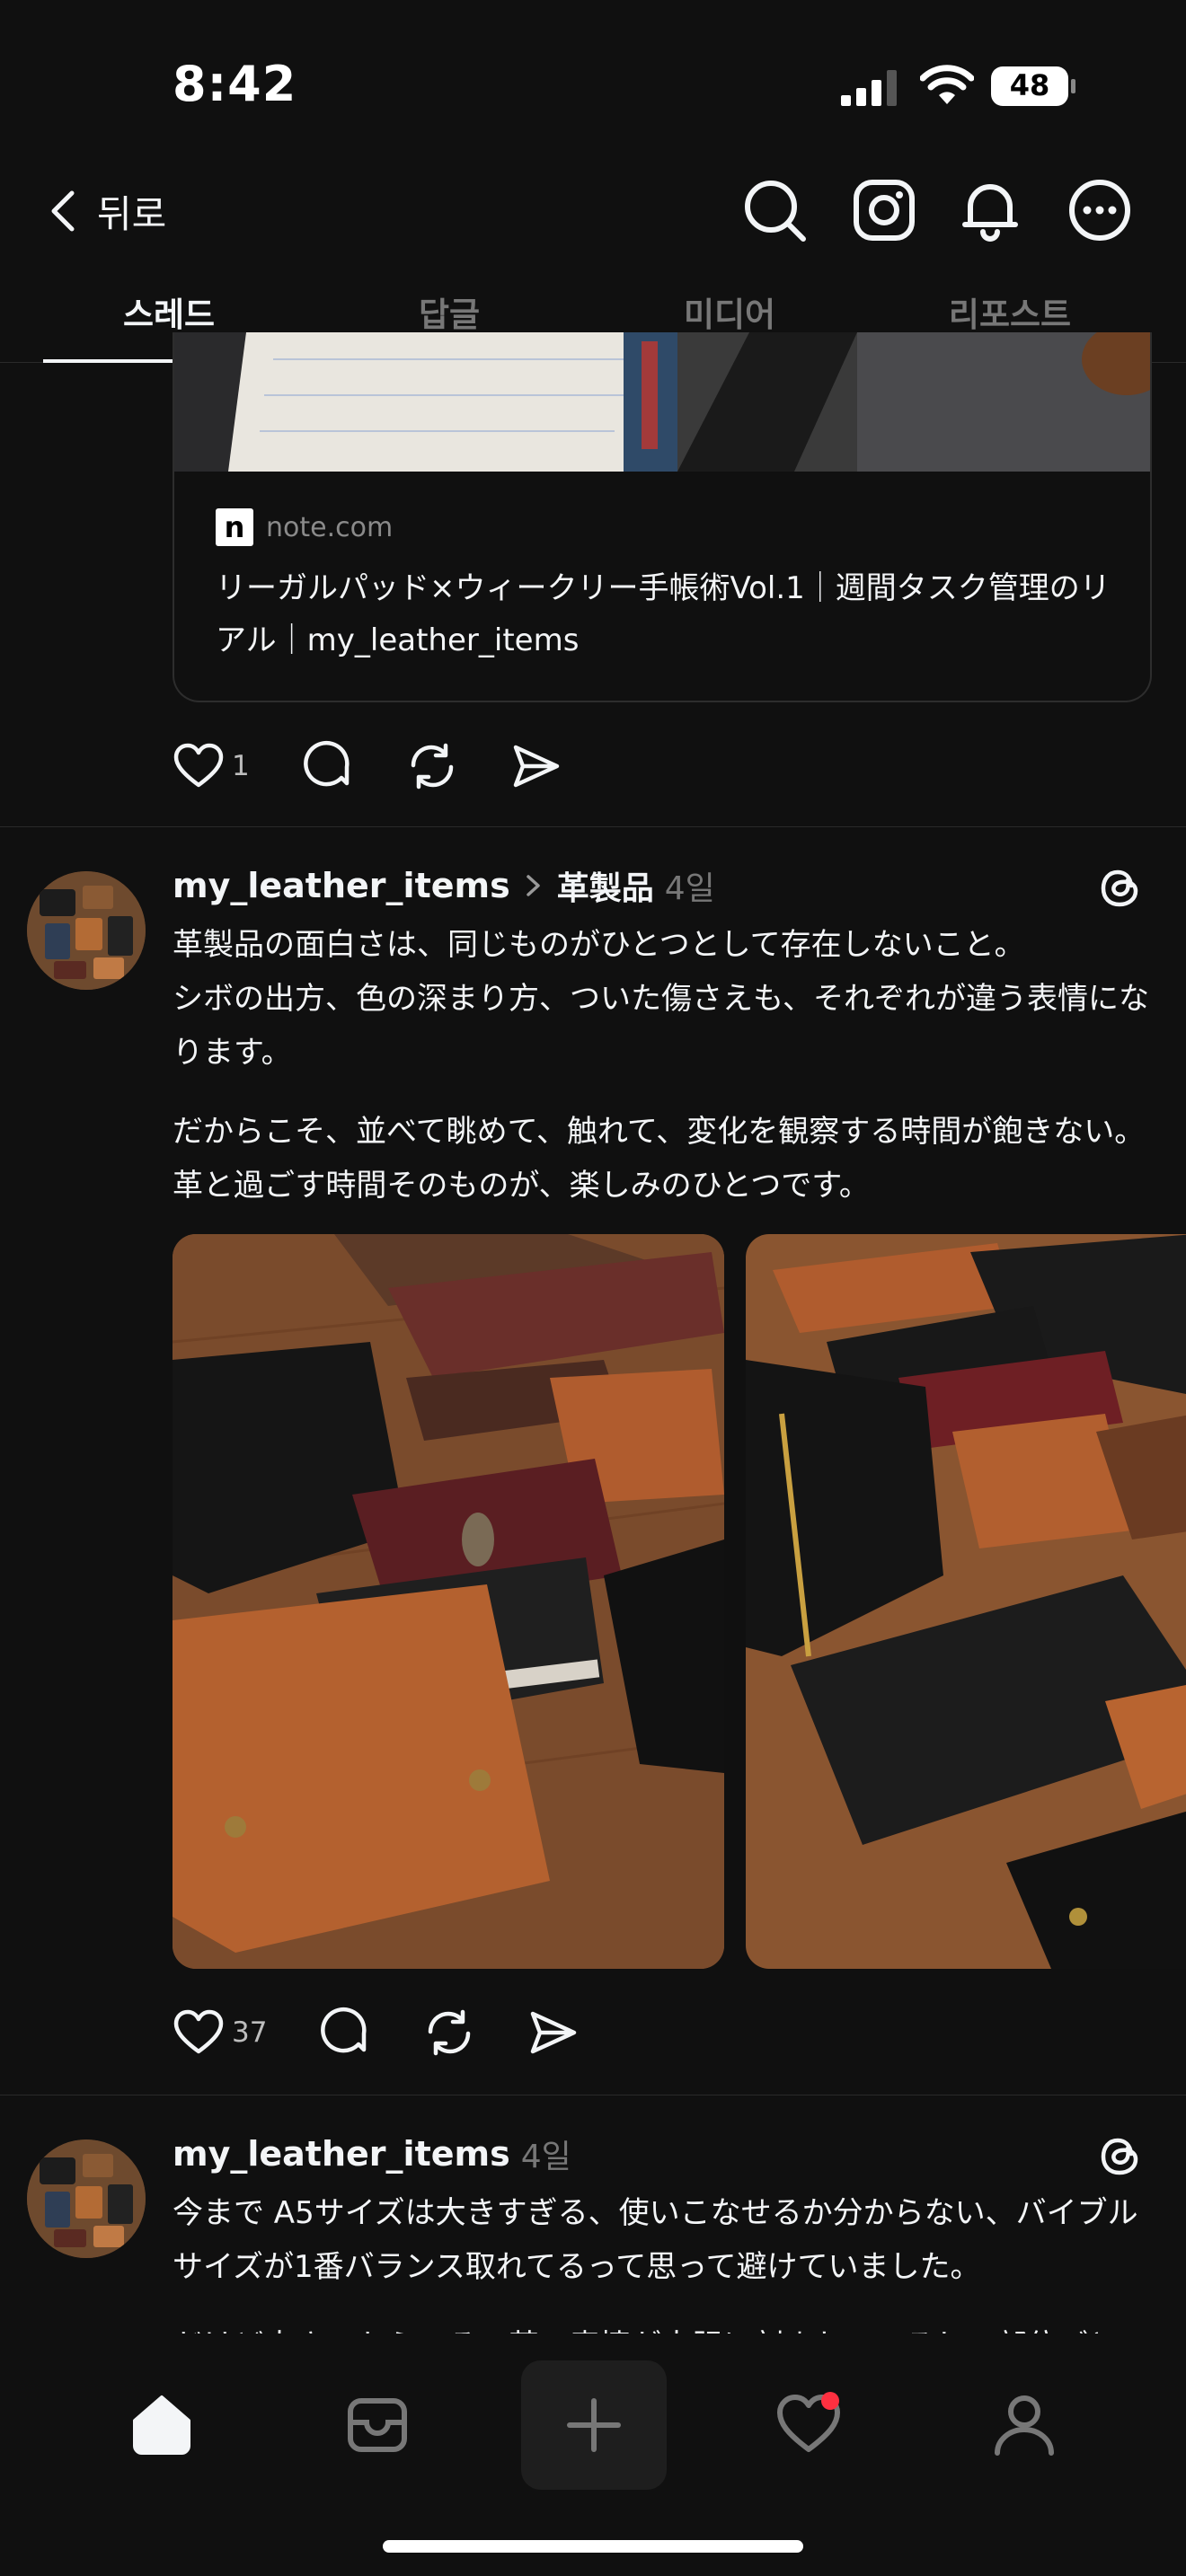 The image size is (1186, 2576). Describe the element at coordinates (774, 210) in the screenshot. I see `search-icon` at that location.